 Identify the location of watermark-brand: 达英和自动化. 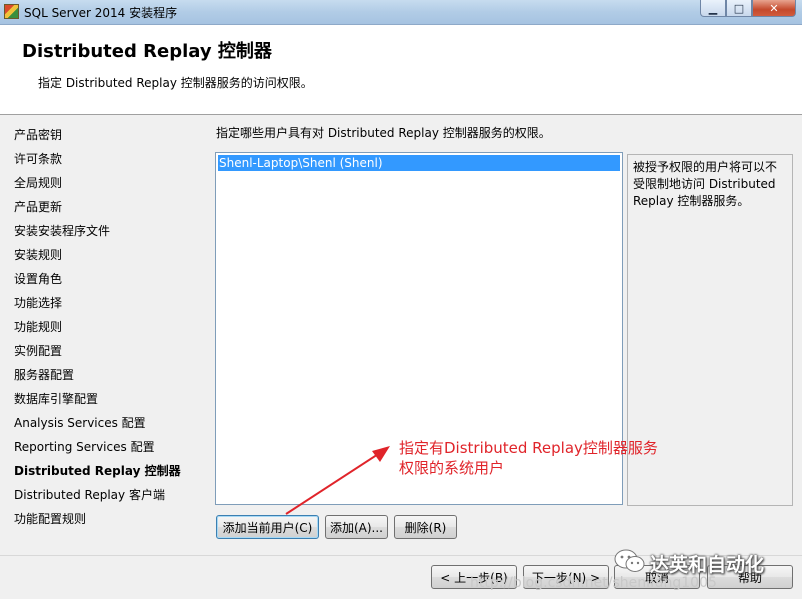
(707, 565).